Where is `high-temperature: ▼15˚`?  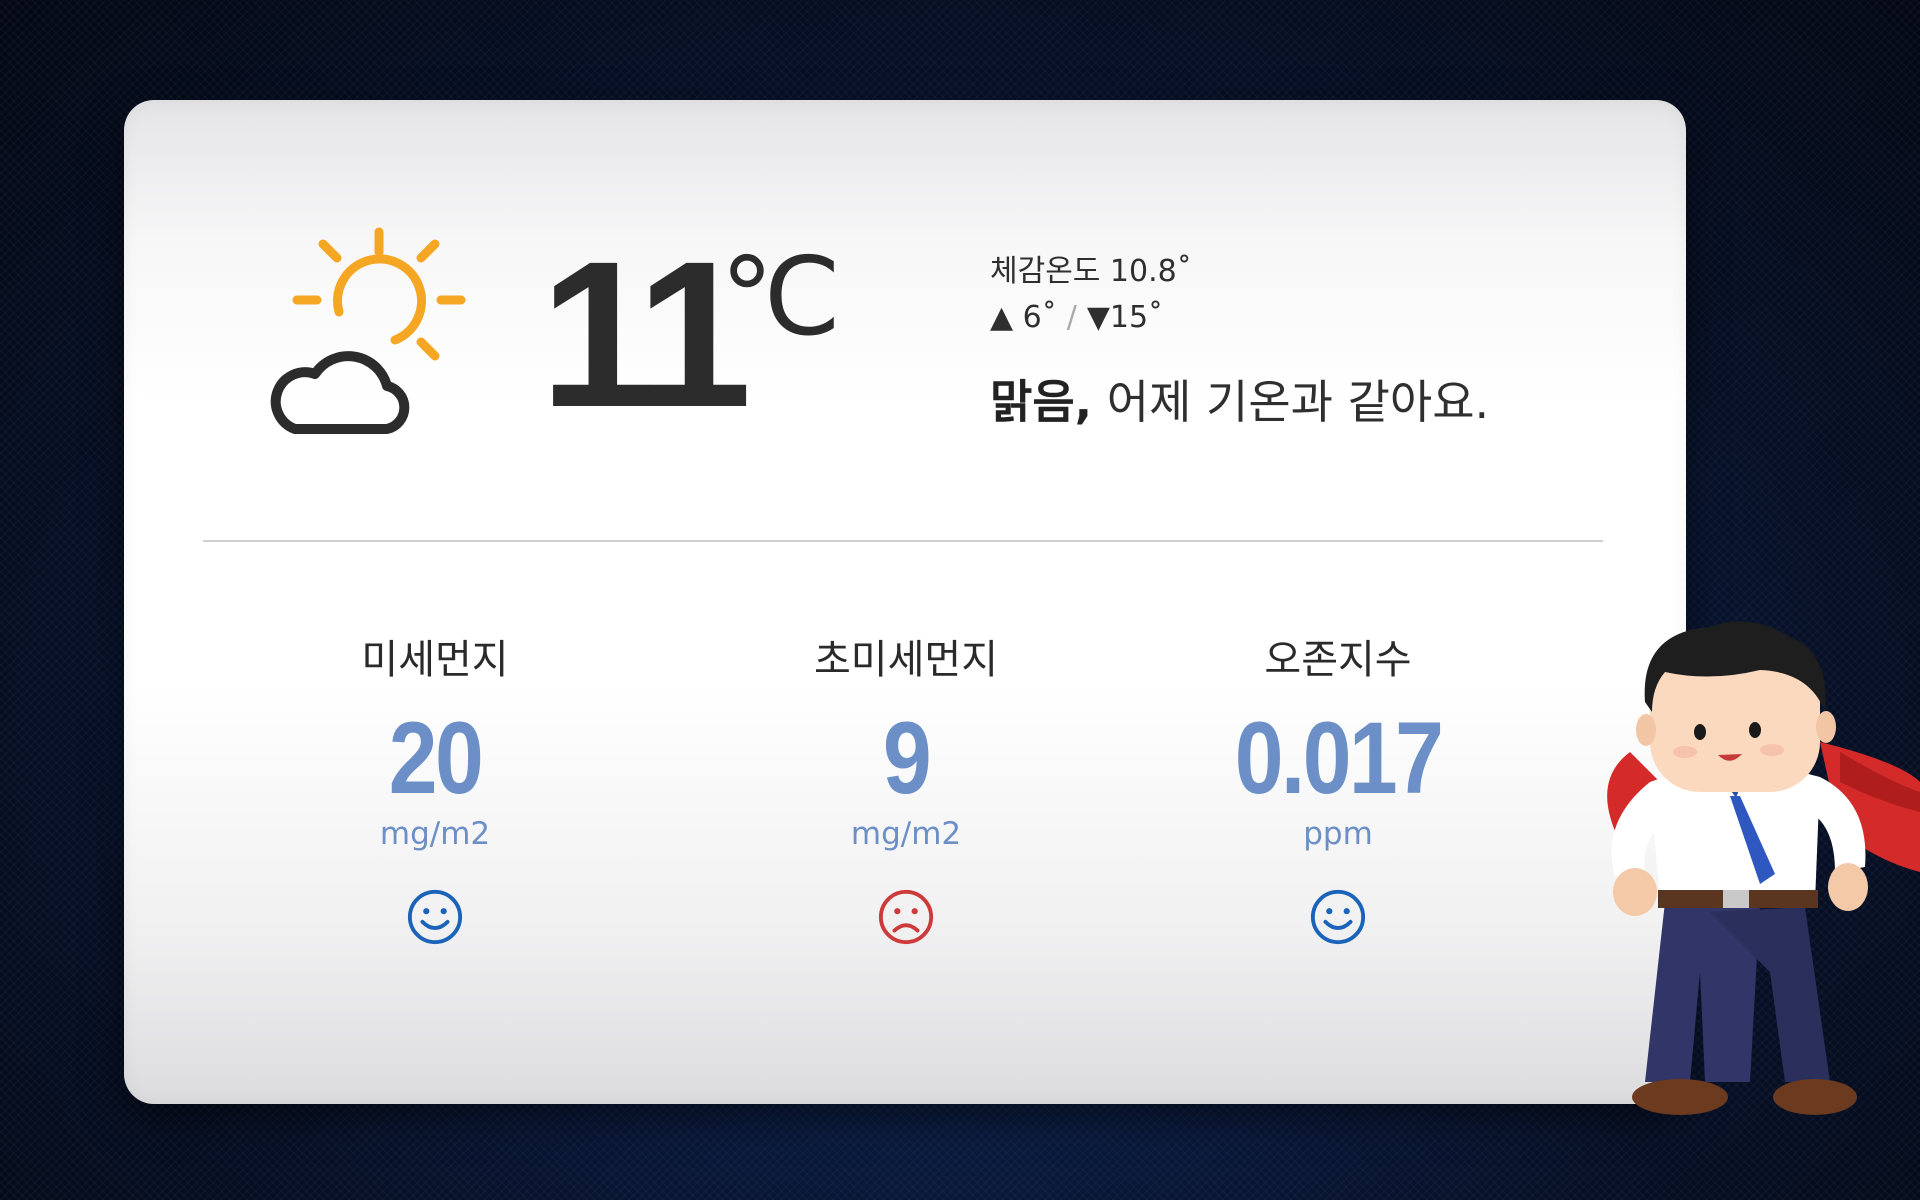
high-temperature: ▼15˚ is located at coordinates (1125, 317).